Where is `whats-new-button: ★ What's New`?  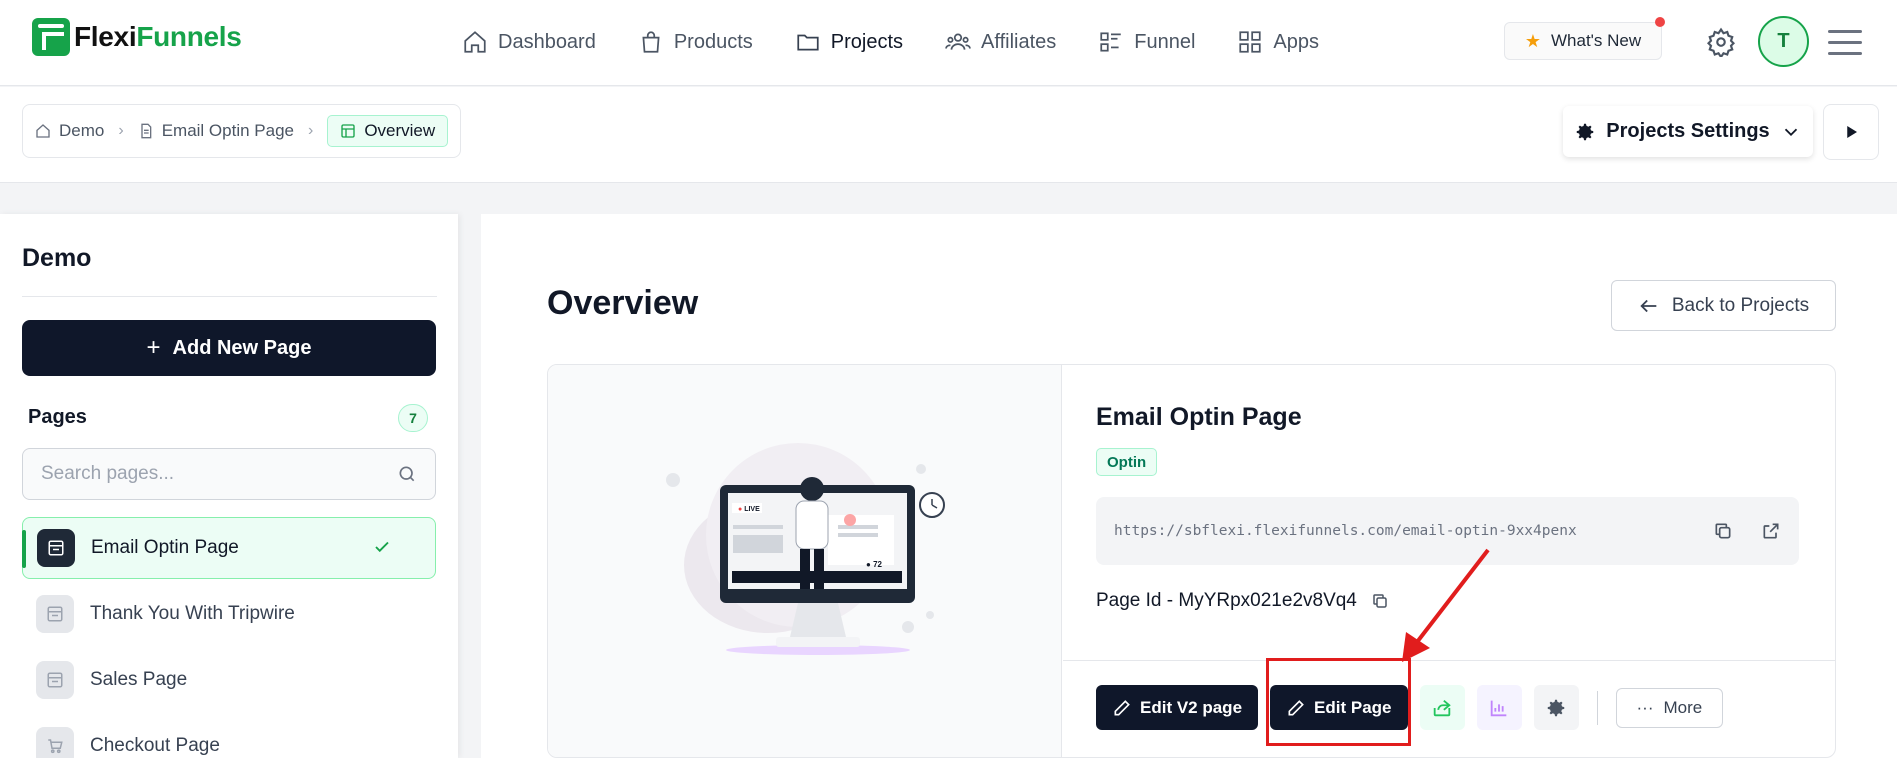 whats-new-button: ★ What's New is located at coordinates (1583, 41).